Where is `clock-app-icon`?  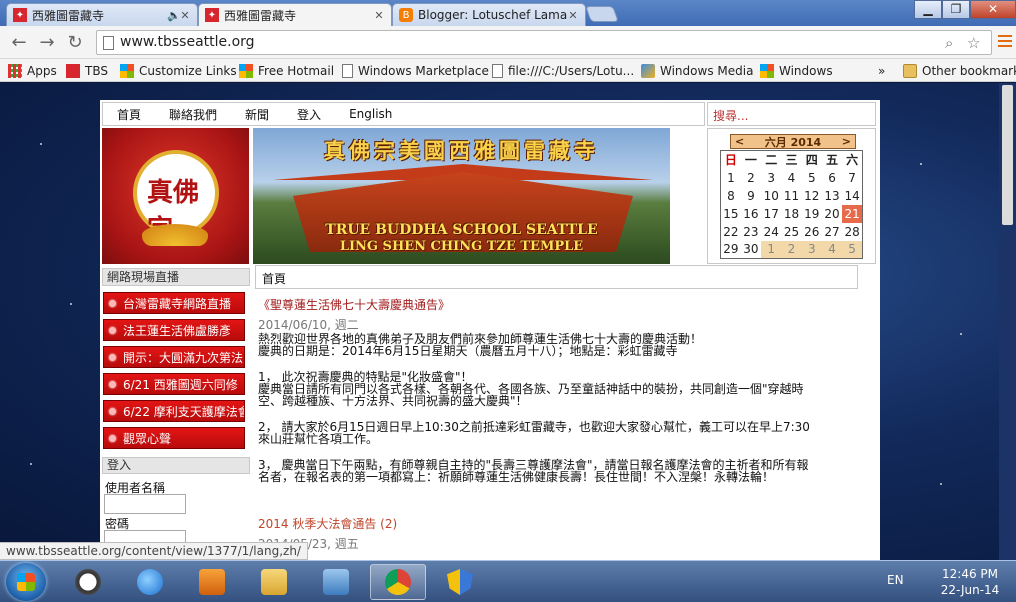
clock-app-icon is located at coordinates (88, 582).